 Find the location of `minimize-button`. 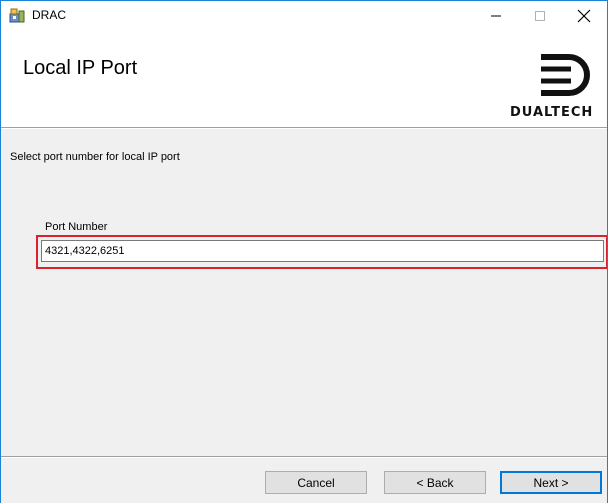

minimize-button is located at coordinates (496, 16).